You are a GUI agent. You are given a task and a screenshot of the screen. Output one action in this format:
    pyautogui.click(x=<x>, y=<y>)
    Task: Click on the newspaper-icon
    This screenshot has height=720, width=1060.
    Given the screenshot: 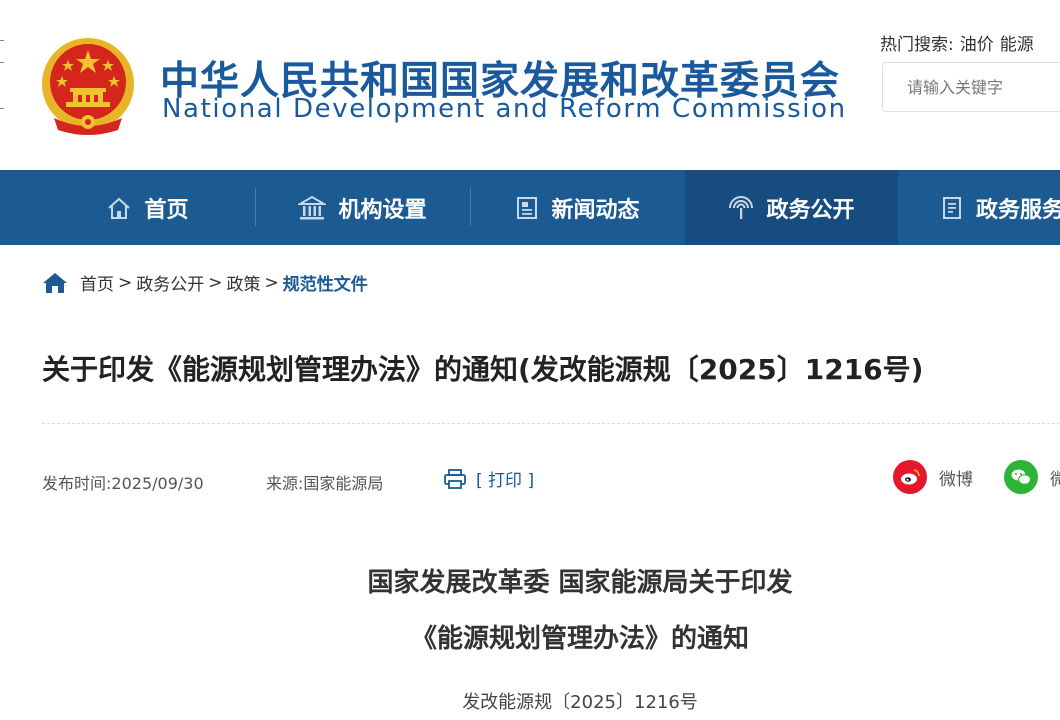 What is the action you would take?
    pyautogui.click(x=527, y=207)
    